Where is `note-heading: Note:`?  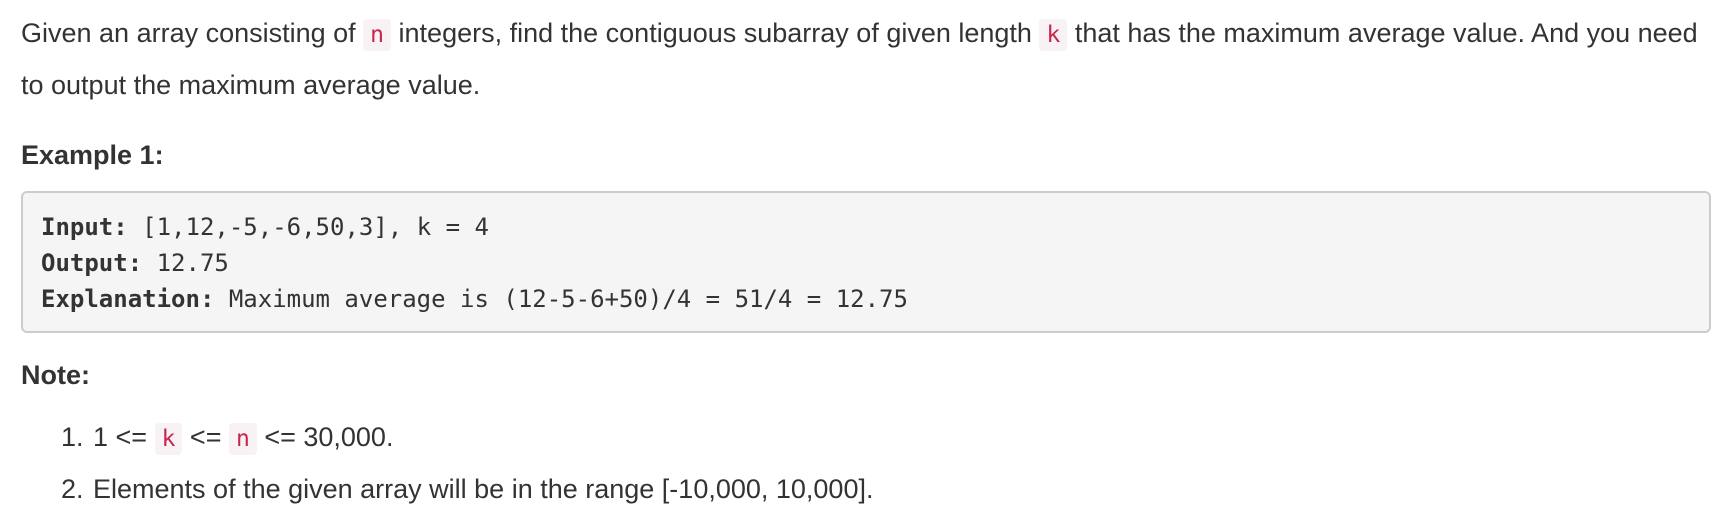
note-heading: Note: is located at coordinates (55, 375).